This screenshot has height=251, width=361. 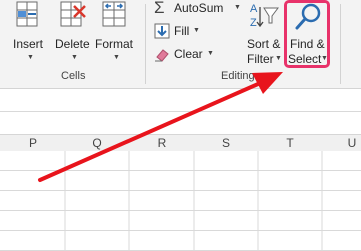 What do you see at coordinates (237, 76) in the screenshot?
I see `editing-group-label: Editing` at bounding box center [237, 76].